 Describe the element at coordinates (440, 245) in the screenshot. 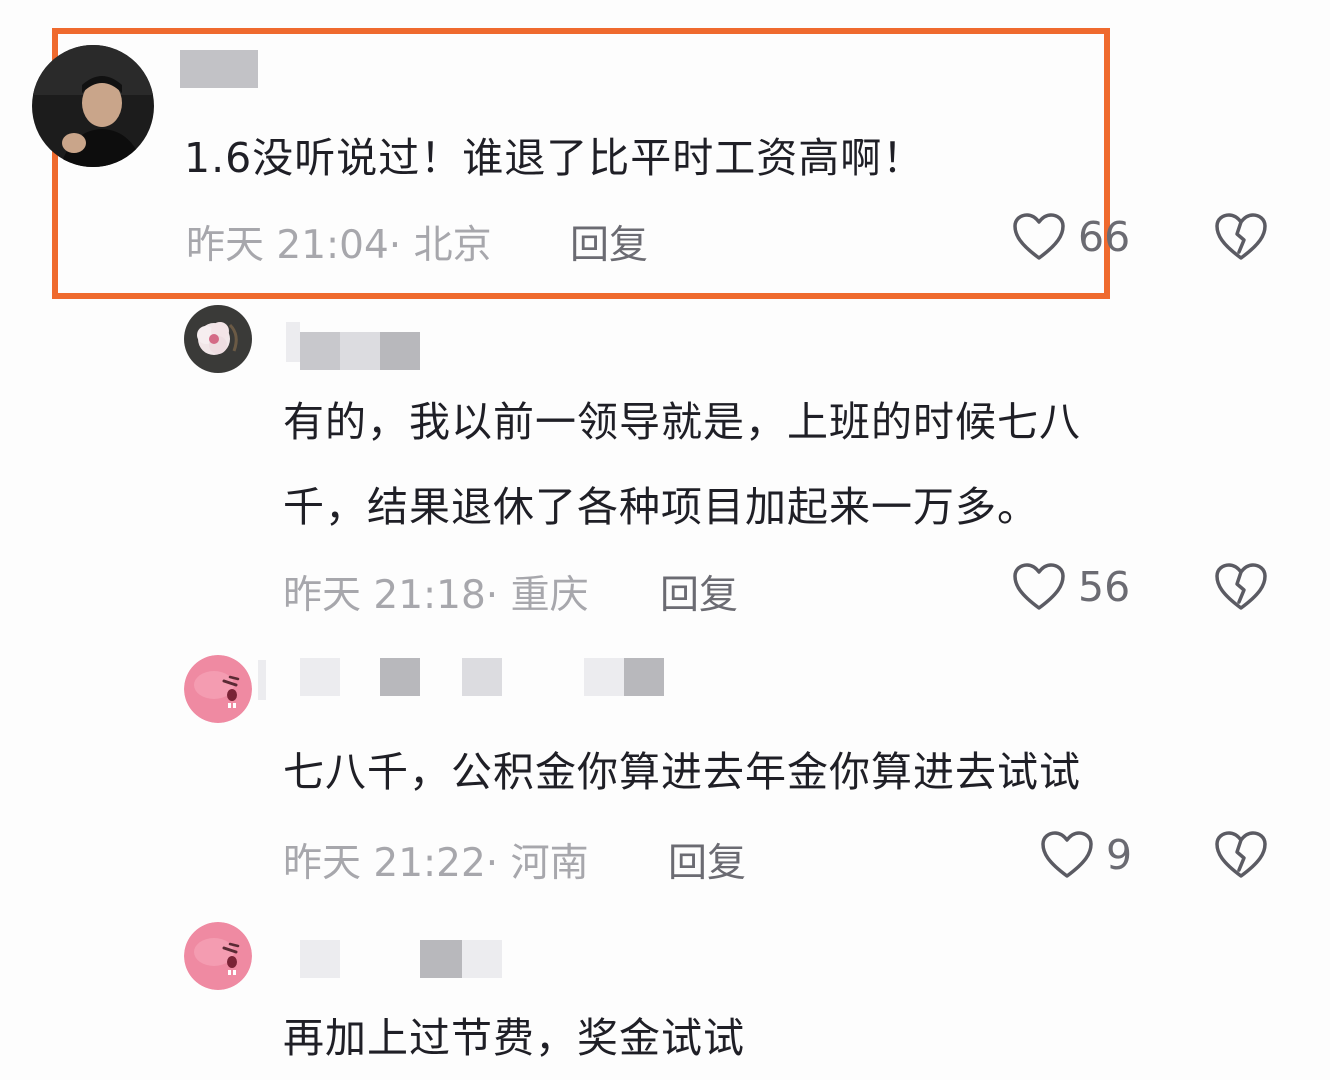

I see `comment-location: · 北京` at that location.